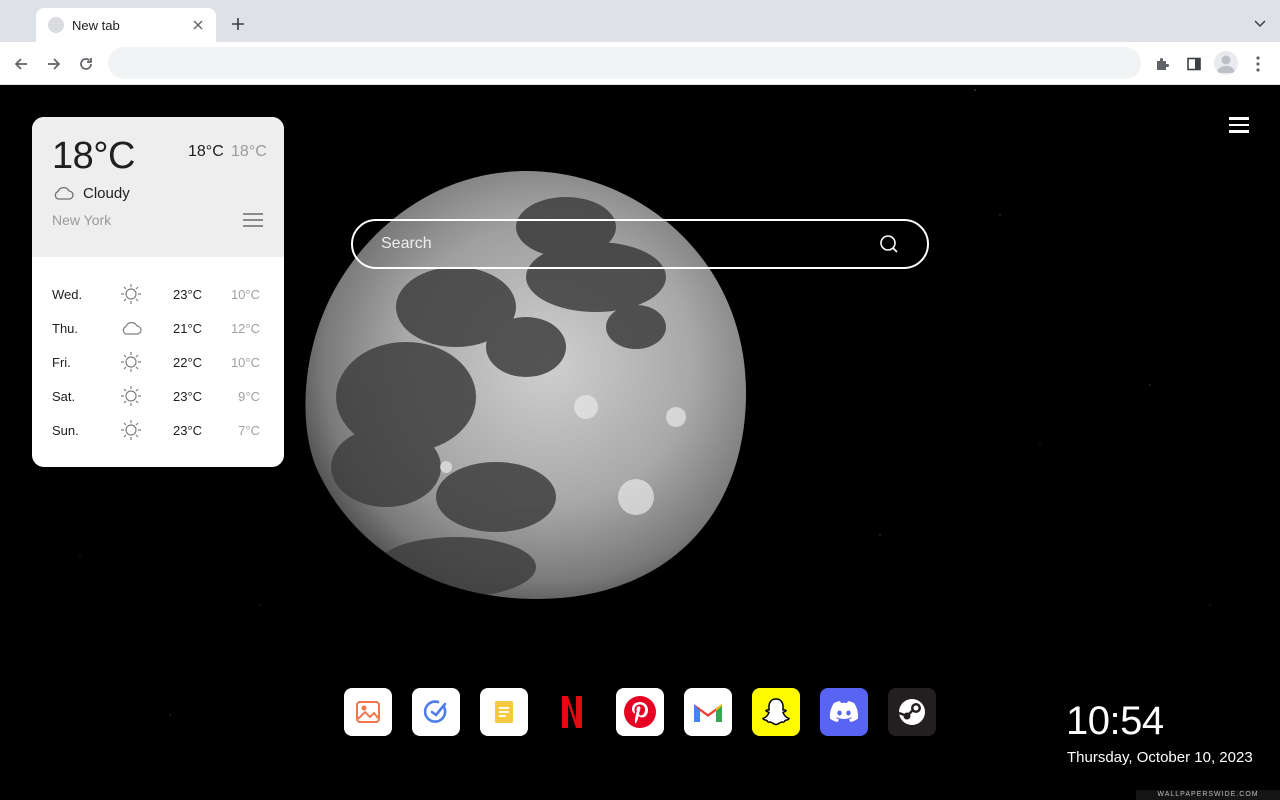 The height and width of the screenshot is (800, 1280). What do you see at coordinates (67, 294) in the screenshot?
I see `forecast-day: Wed.` at bounding box center [67, 294].